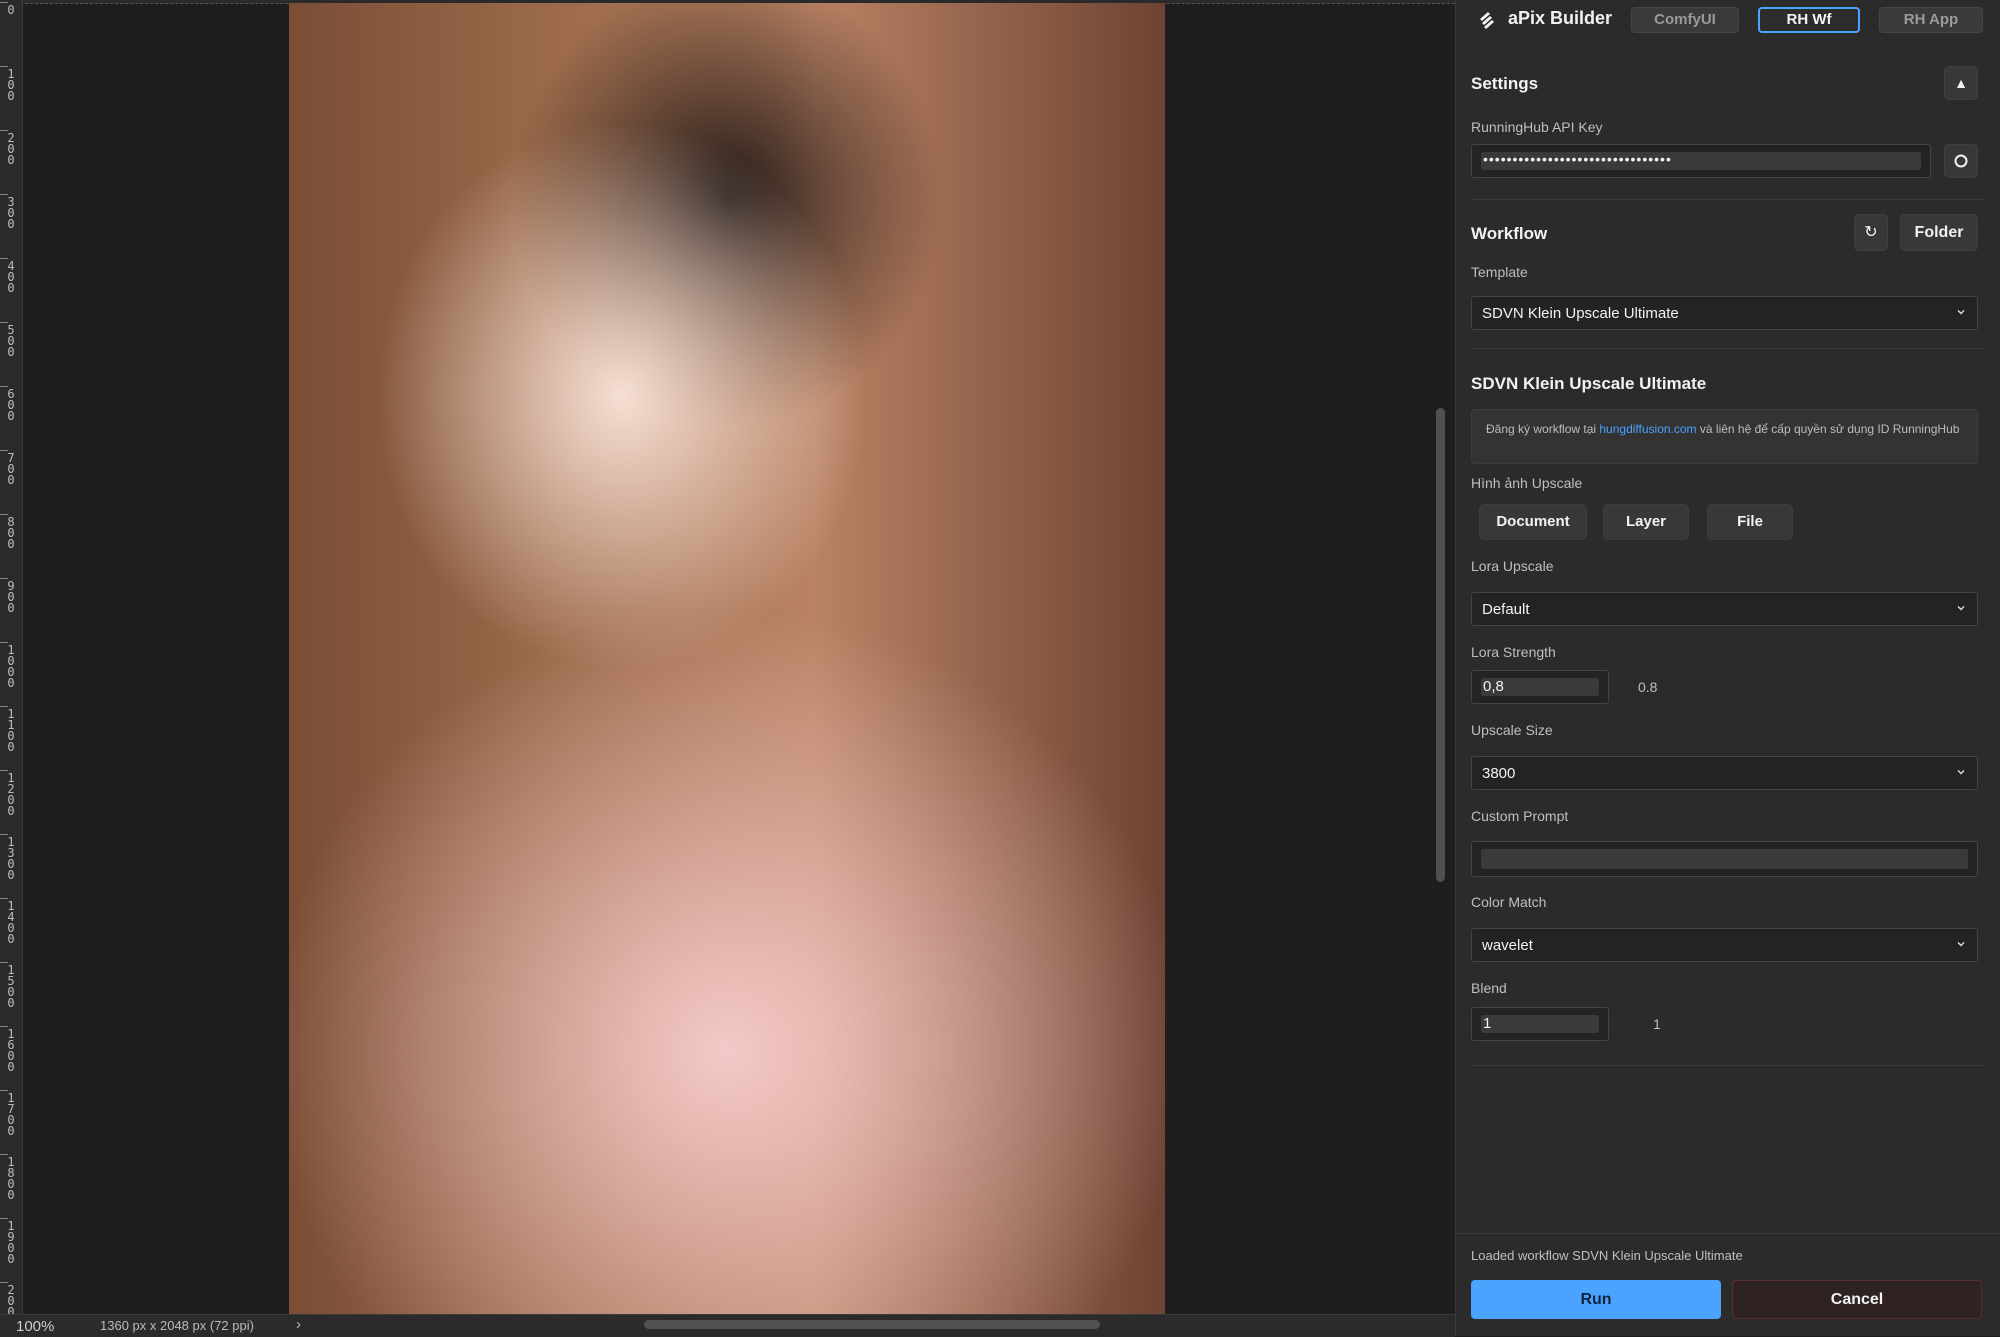 The image size is (2000, 1337). What do you see at coordinates (1440, 645) in the screenshot?
I see `vertical-scrollbar` at bounding box center [1440, 645].